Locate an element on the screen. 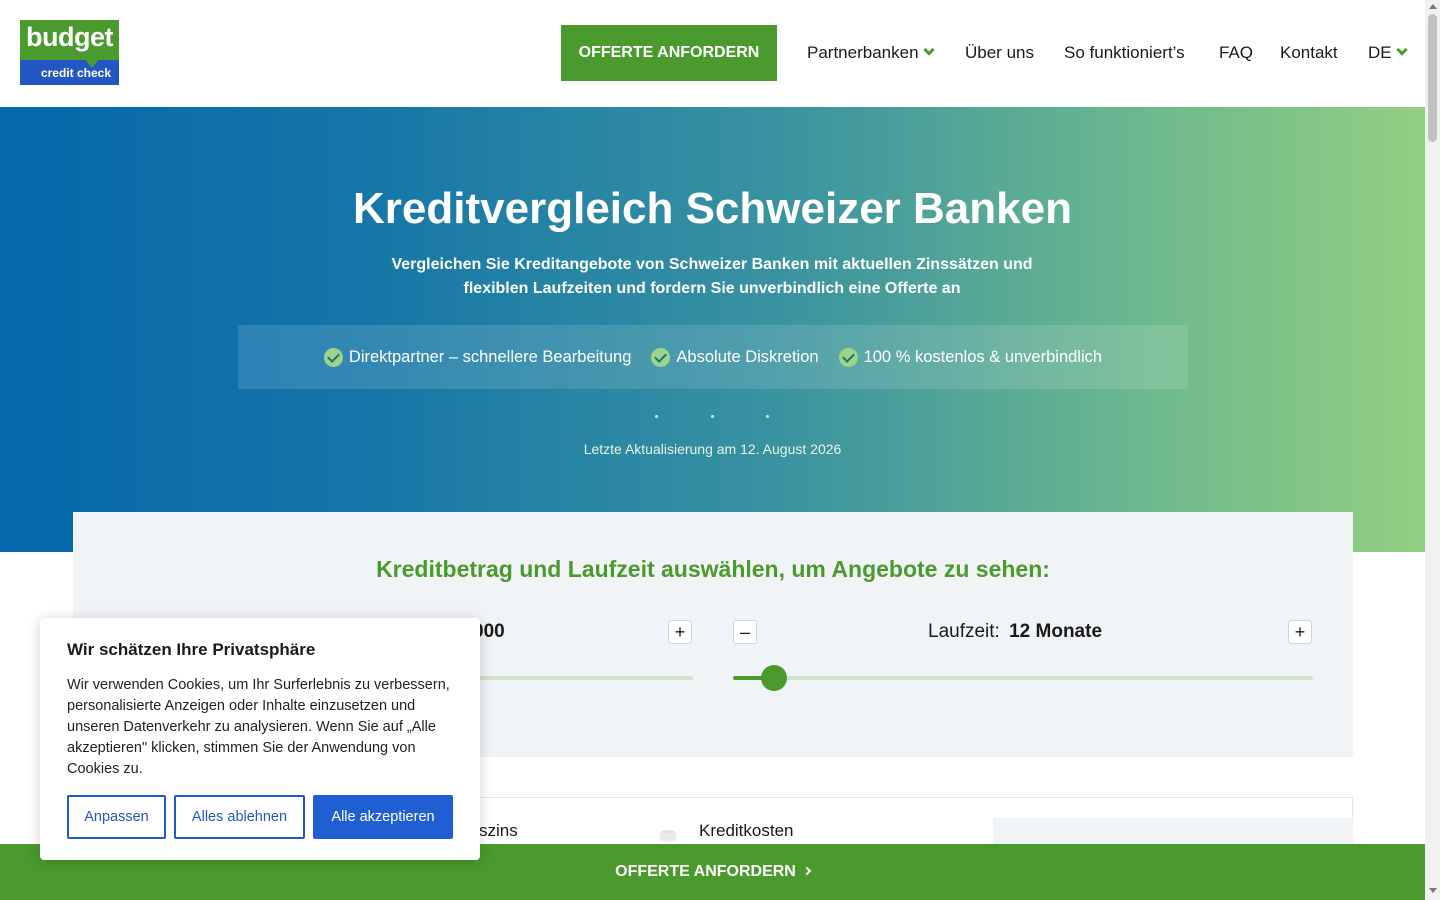  logo-tagline: credit check is located at coordinates (69, 72).